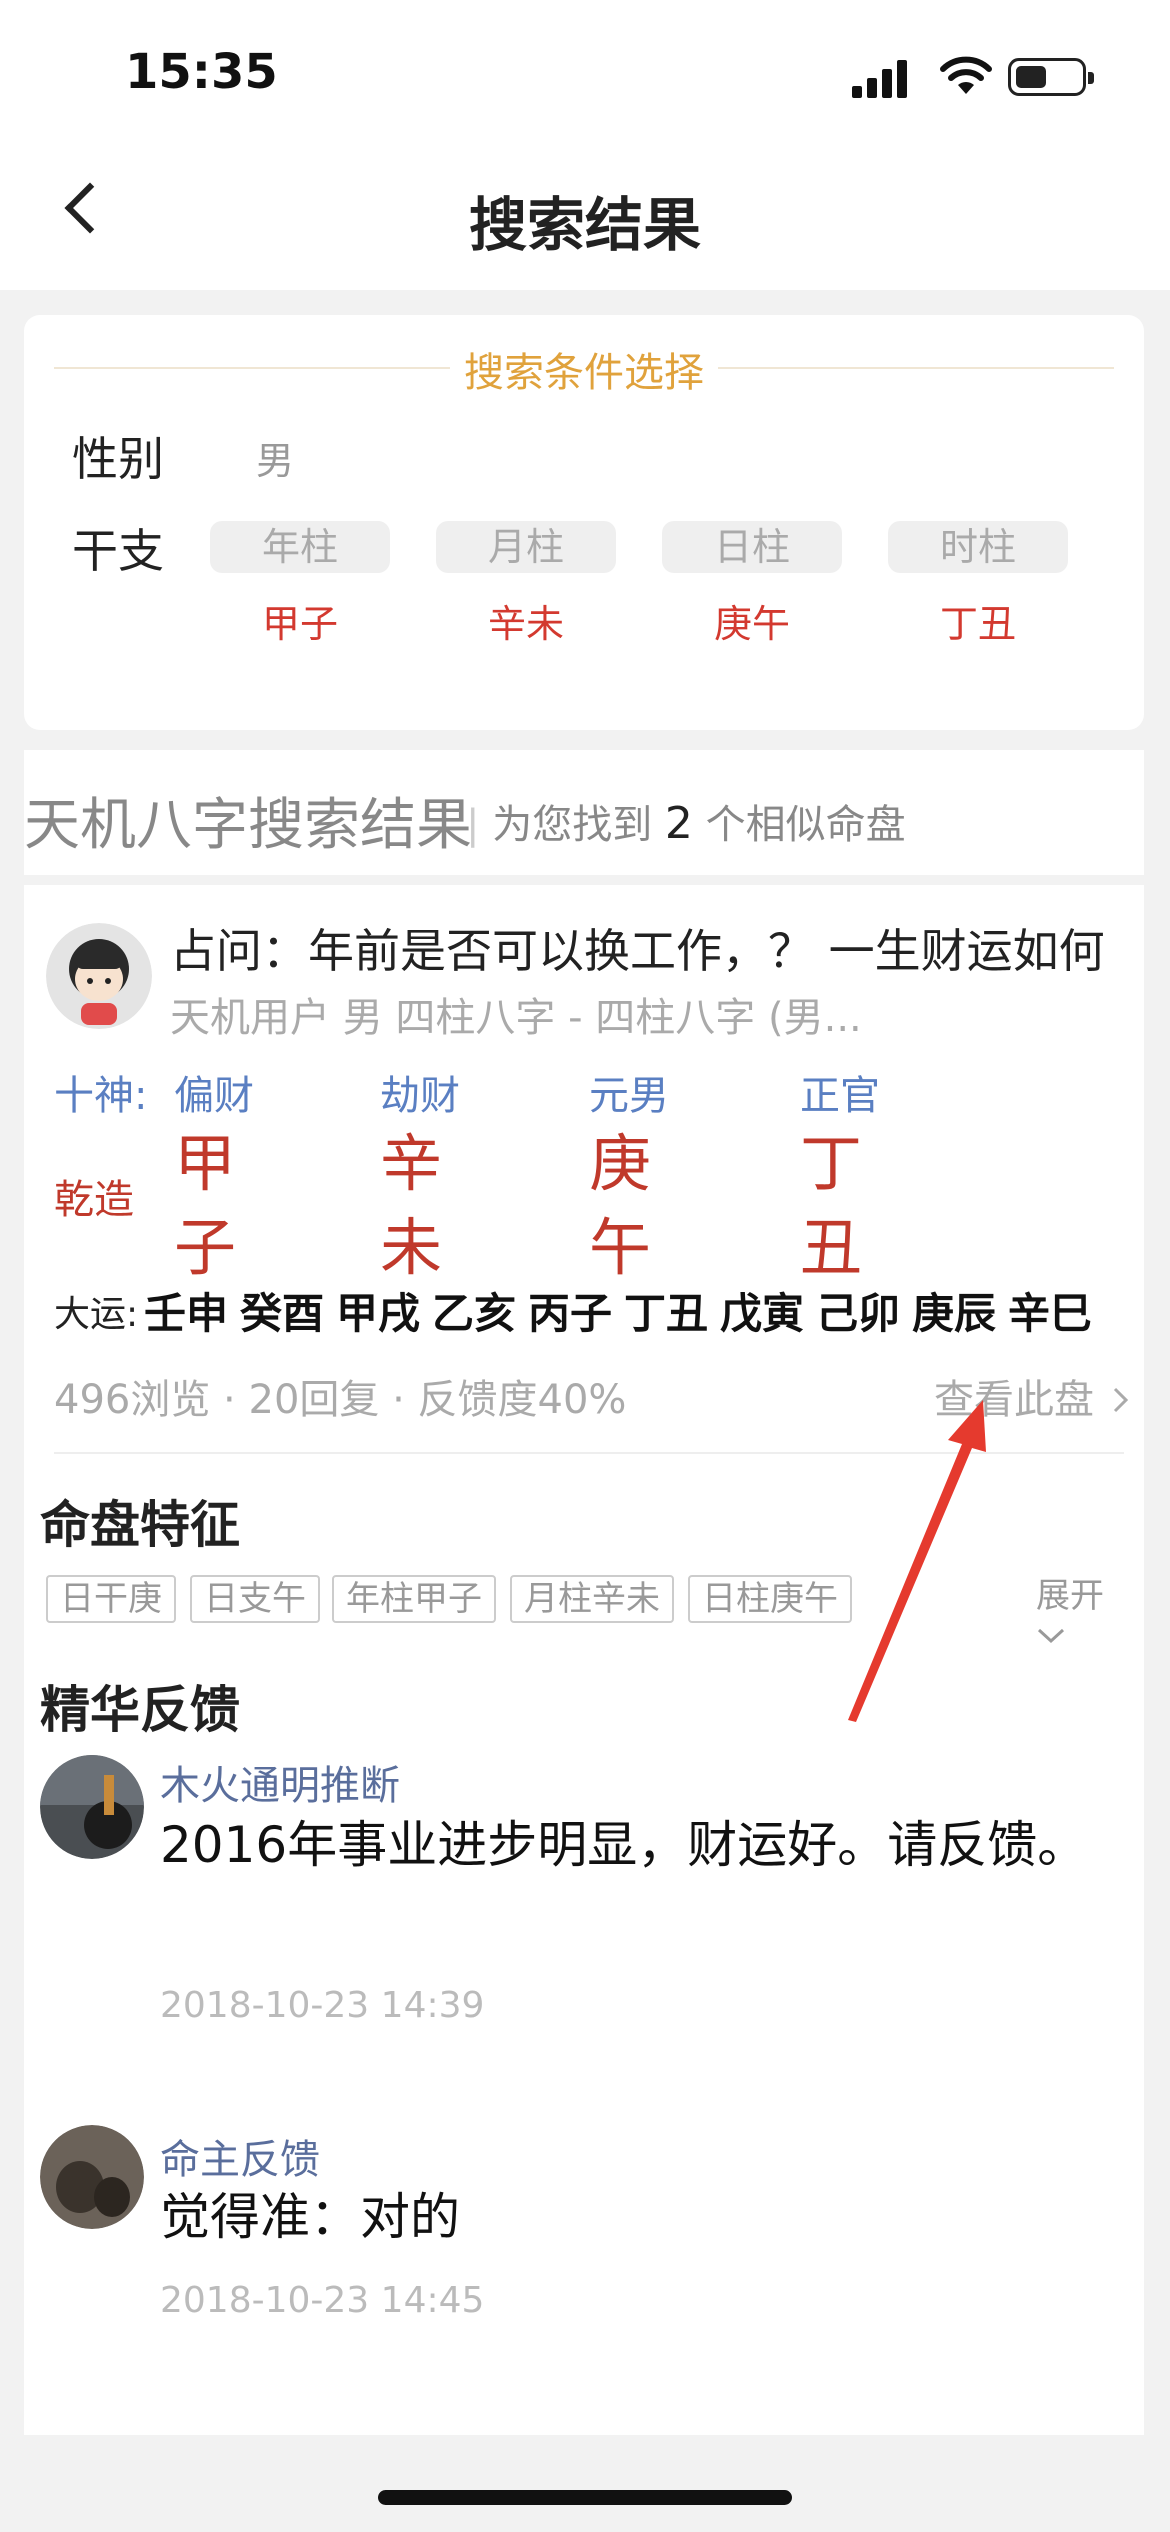 The image size is (1170, 2532). Describe the element at coordinates (280, 1782) in the screenshot. I see `feedback-author: 木火通明推断` at that location.